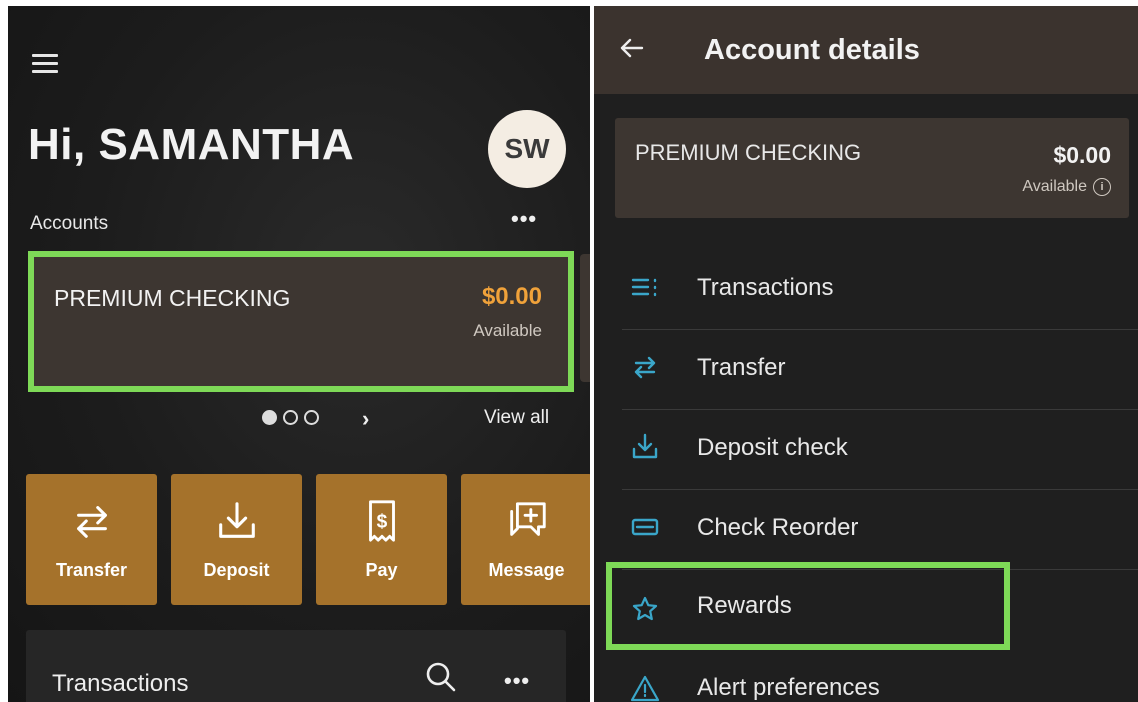 The image size is (1138, 702). What do you see at coordinates (866, 370) in the screenshot?
I see `menu-item-transfer: Transfer` at bounding box center [866, 370].